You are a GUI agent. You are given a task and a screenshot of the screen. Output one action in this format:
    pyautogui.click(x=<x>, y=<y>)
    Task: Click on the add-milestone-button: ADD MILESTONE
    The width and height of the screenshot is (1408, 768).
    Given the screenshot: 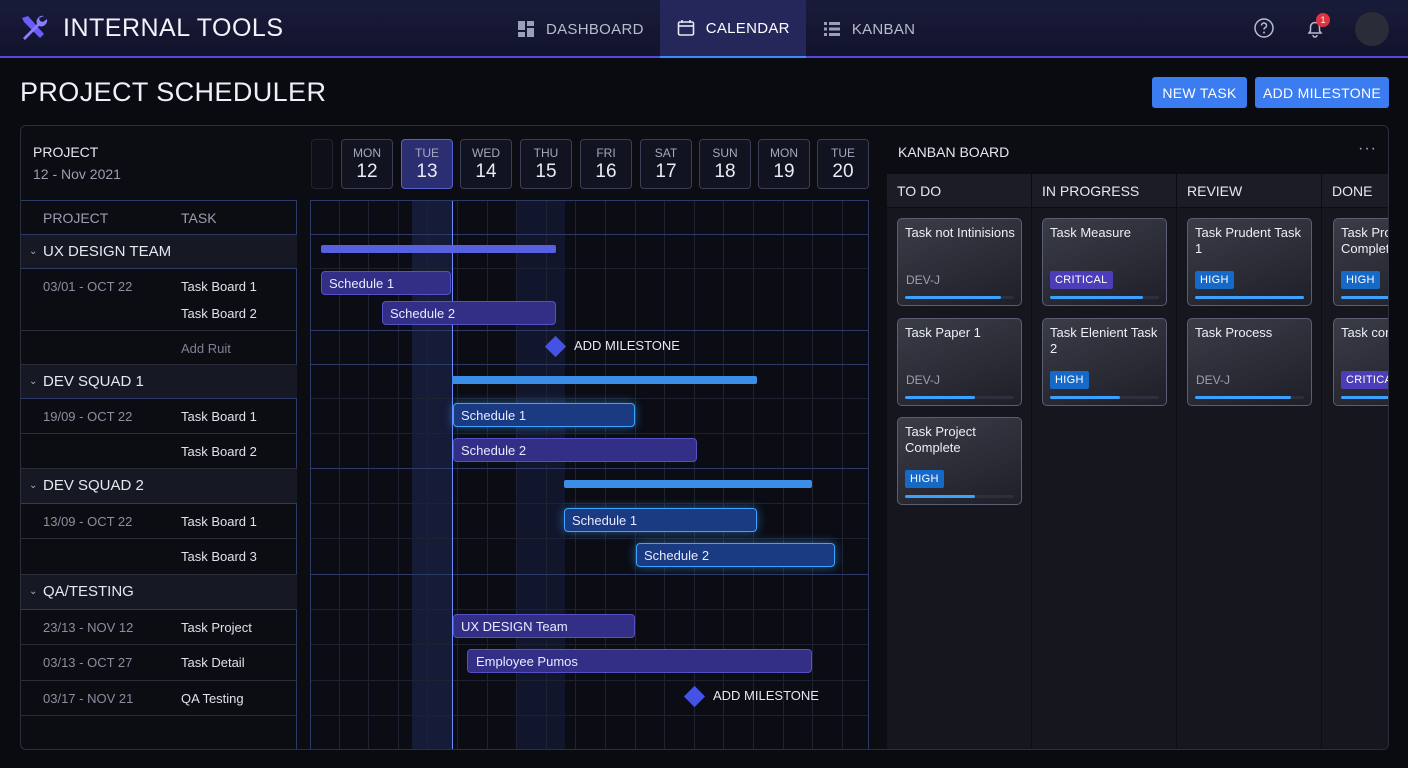 What is the action you would take?
    pyautogui.click(x=1322, y=92)
    